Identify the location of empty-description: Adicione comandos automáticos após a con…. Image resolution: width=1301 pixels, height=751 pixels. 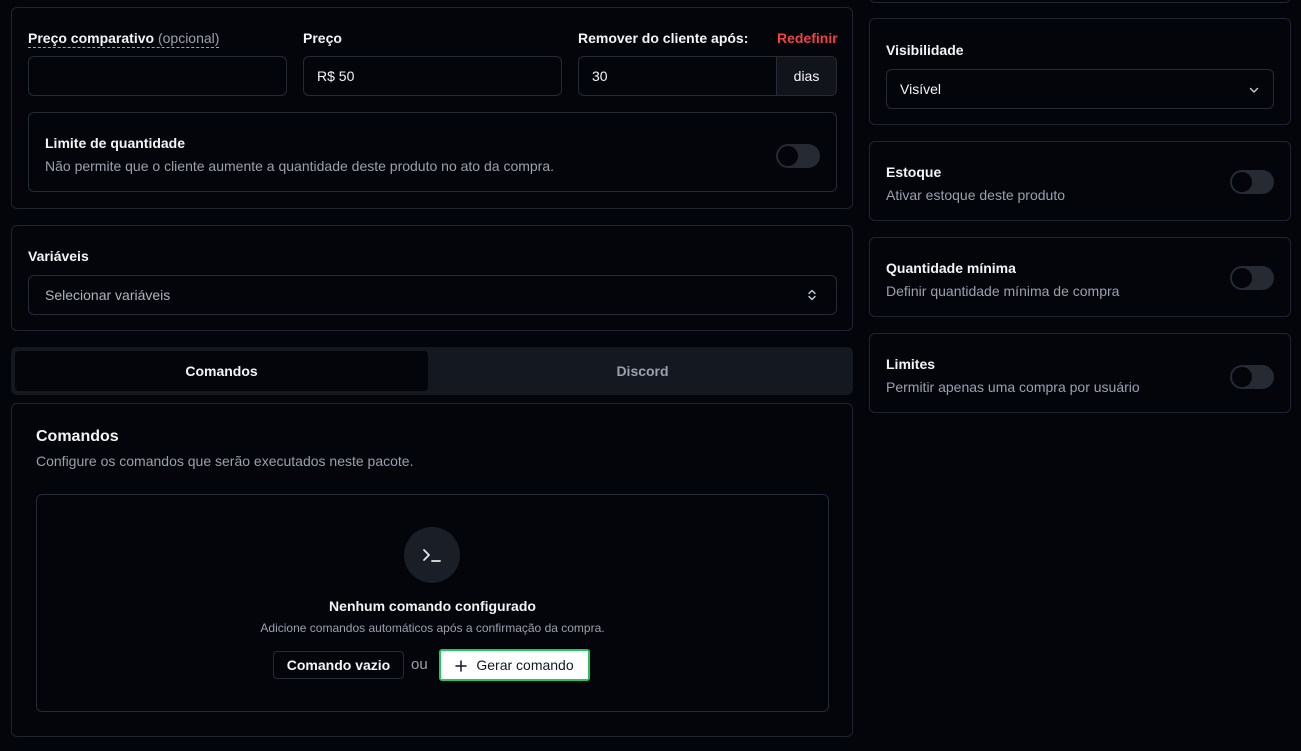
(432, 628).